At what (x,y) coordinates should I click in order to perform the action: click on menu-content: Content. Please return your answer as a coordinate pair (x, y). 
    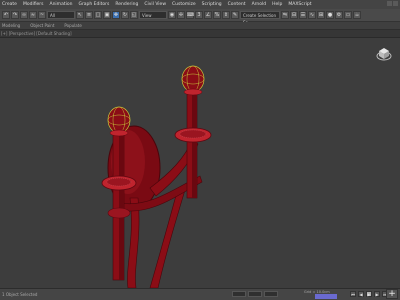
    Looking at the image, I should click on (237, 4).